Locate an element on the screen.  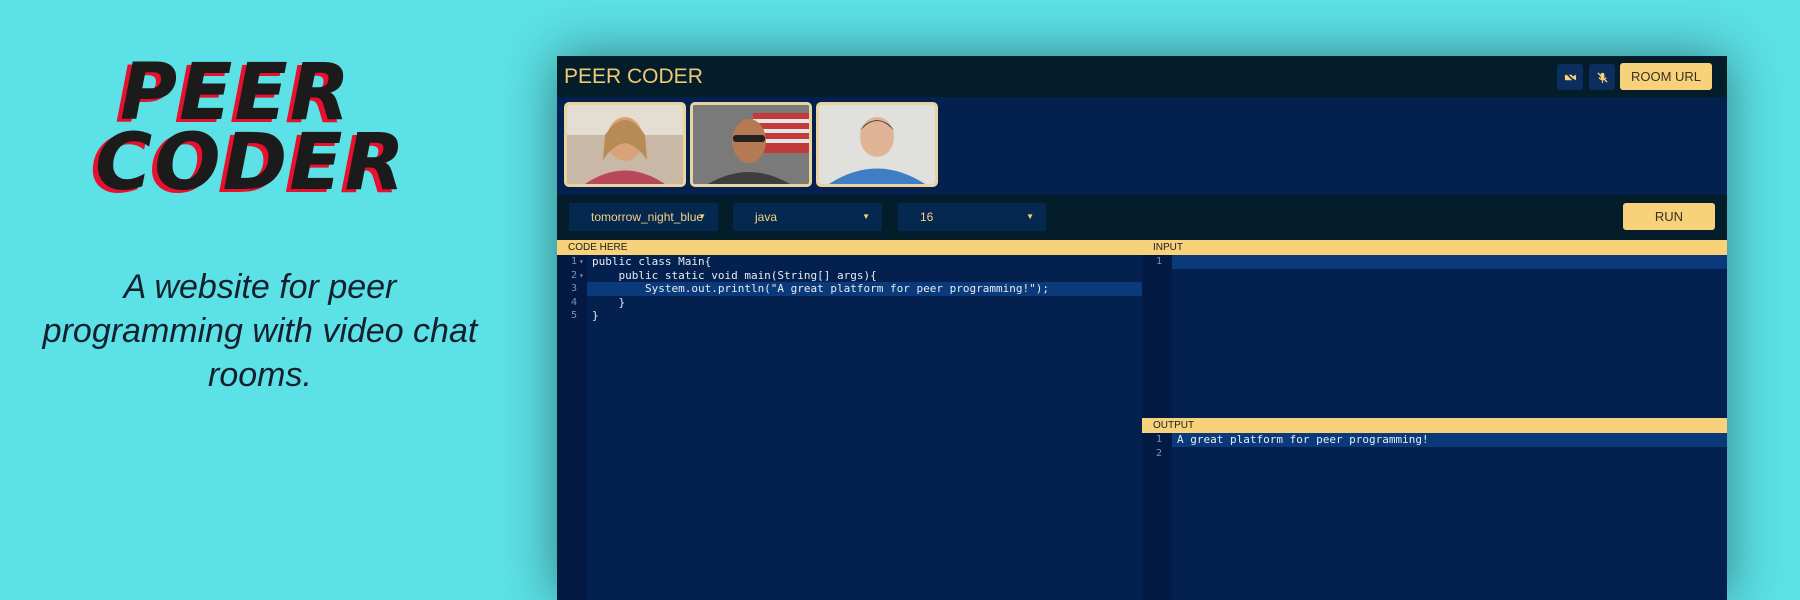
input-label: INPUT is located at coordinates (1434, 247).